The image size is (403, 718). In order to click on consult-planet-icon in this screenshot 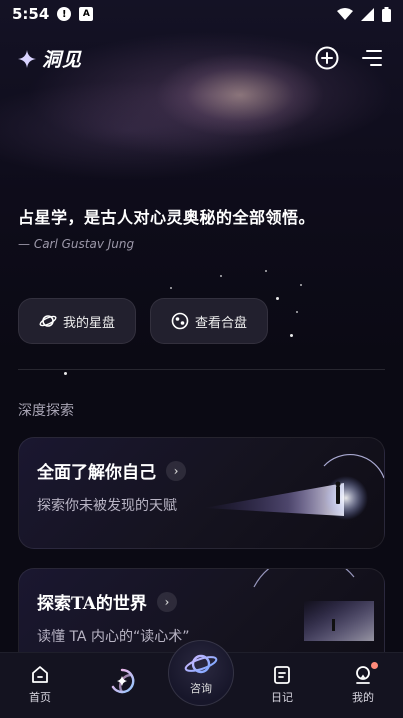, I will do `click(201, 664)`.